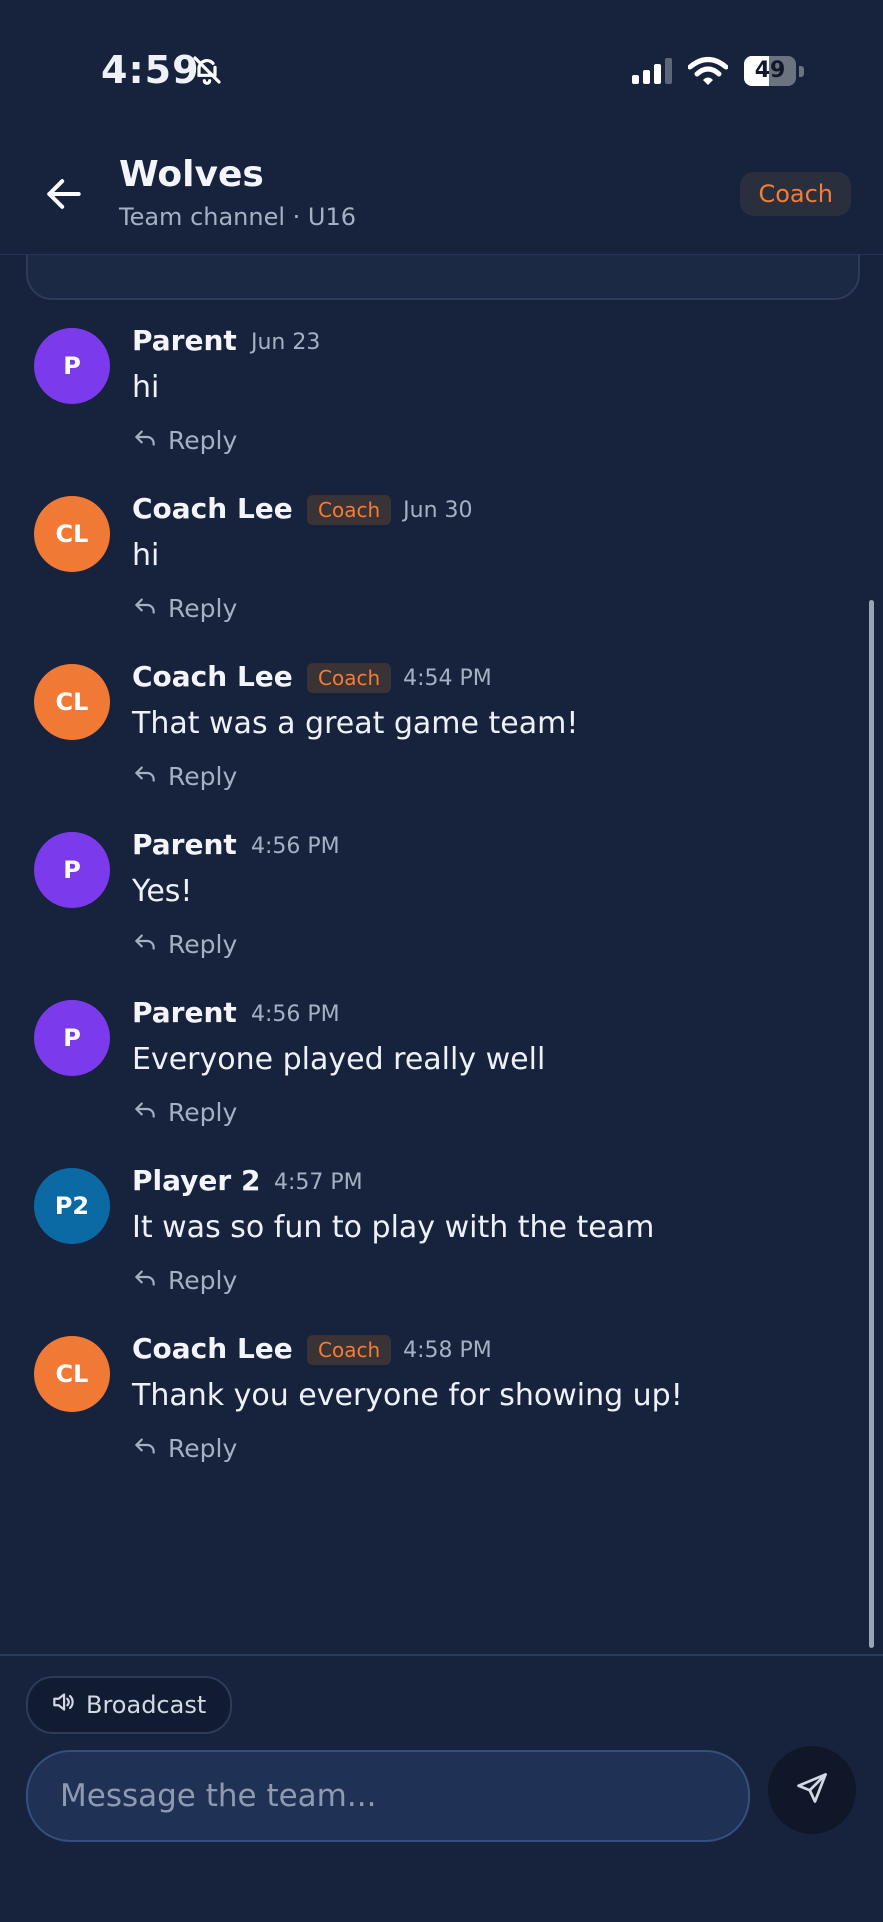 This screenshot has width=883, height=1922. Describe the element at coordinates (430, 392) in the screenshot. I see `message-item: P Parent Jun 23 hi Reply` at that location.